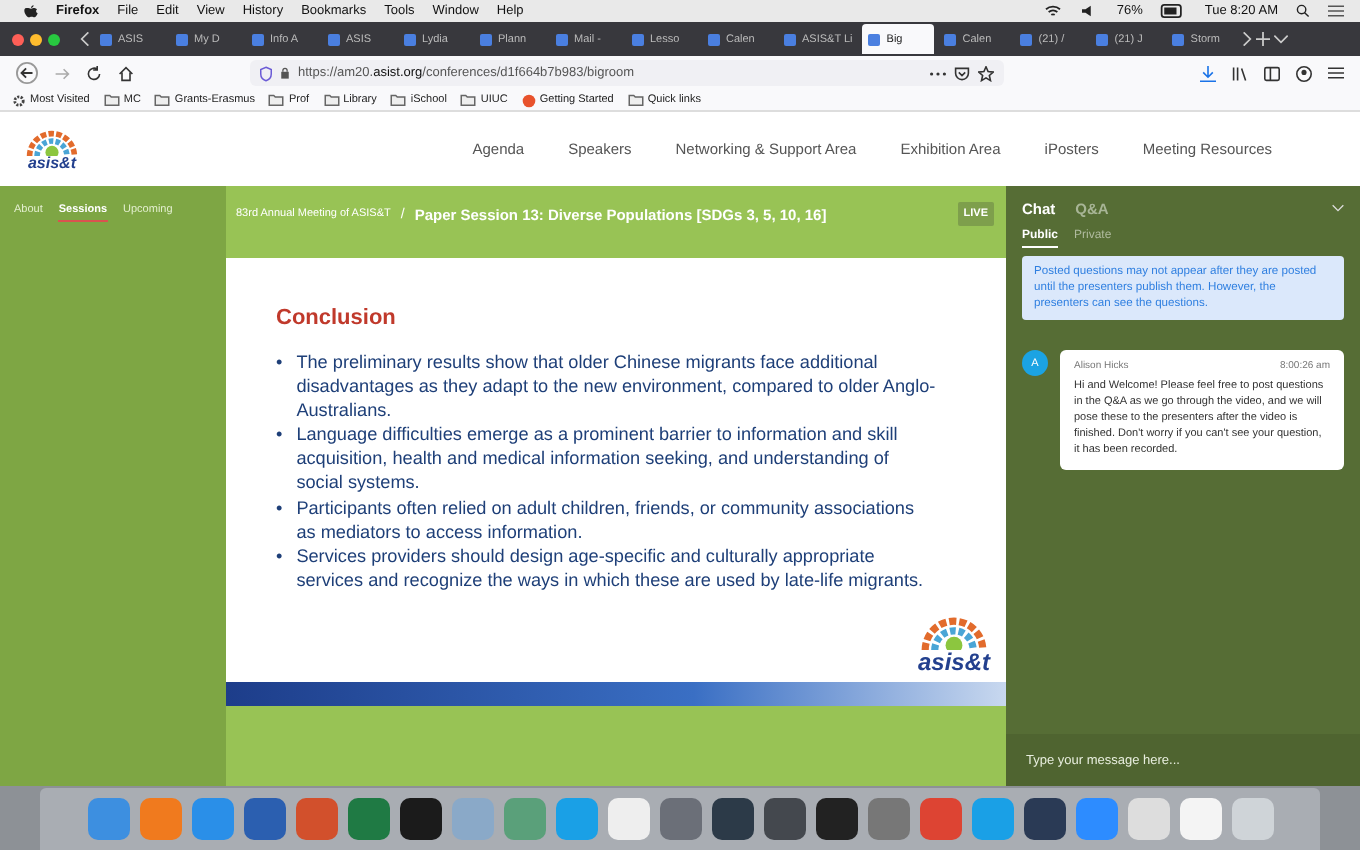  What do you see at coordinates (1053, 11) in the screenshot?
I see `wifi-icon` at bounding box center [1053, 11].